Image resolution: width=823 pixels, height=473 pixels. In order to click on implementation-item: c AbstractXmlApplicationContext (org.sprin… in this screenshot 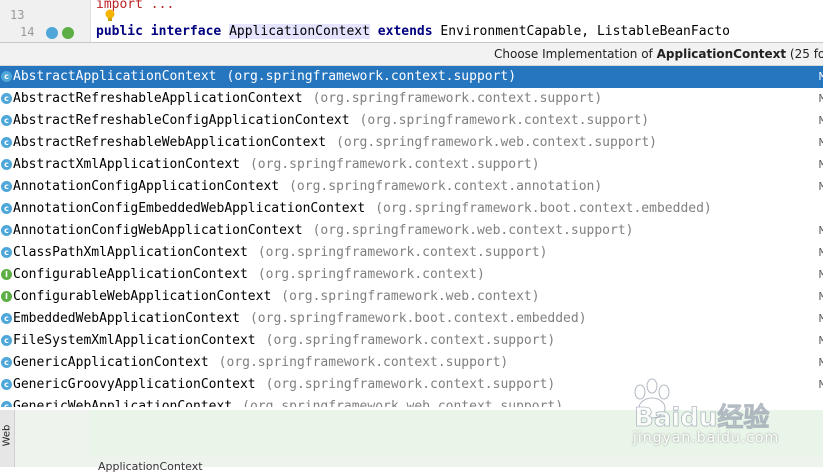, I will do `click(411, 165)`.